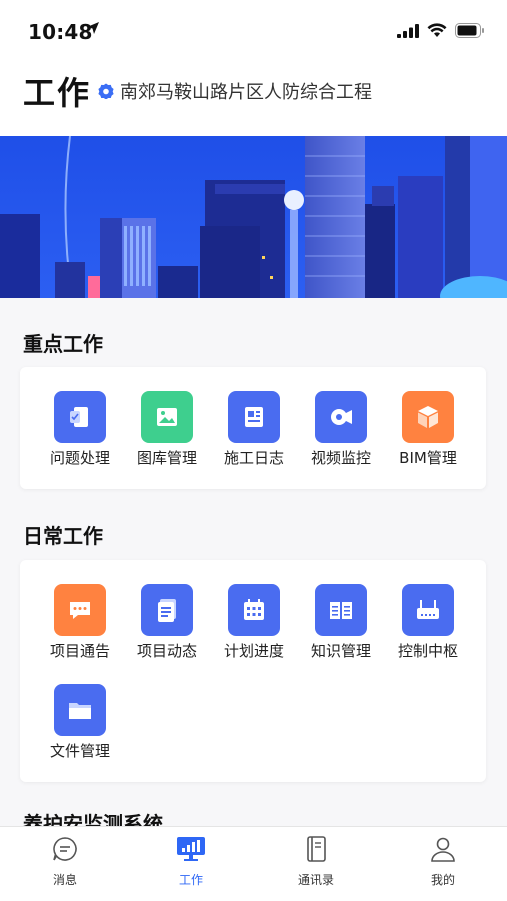 The width and height of the screenshot is (507, 901). Describe the element at coordinates (191, 861) in the screenshot. I see `tab-work: 工作` at that location.